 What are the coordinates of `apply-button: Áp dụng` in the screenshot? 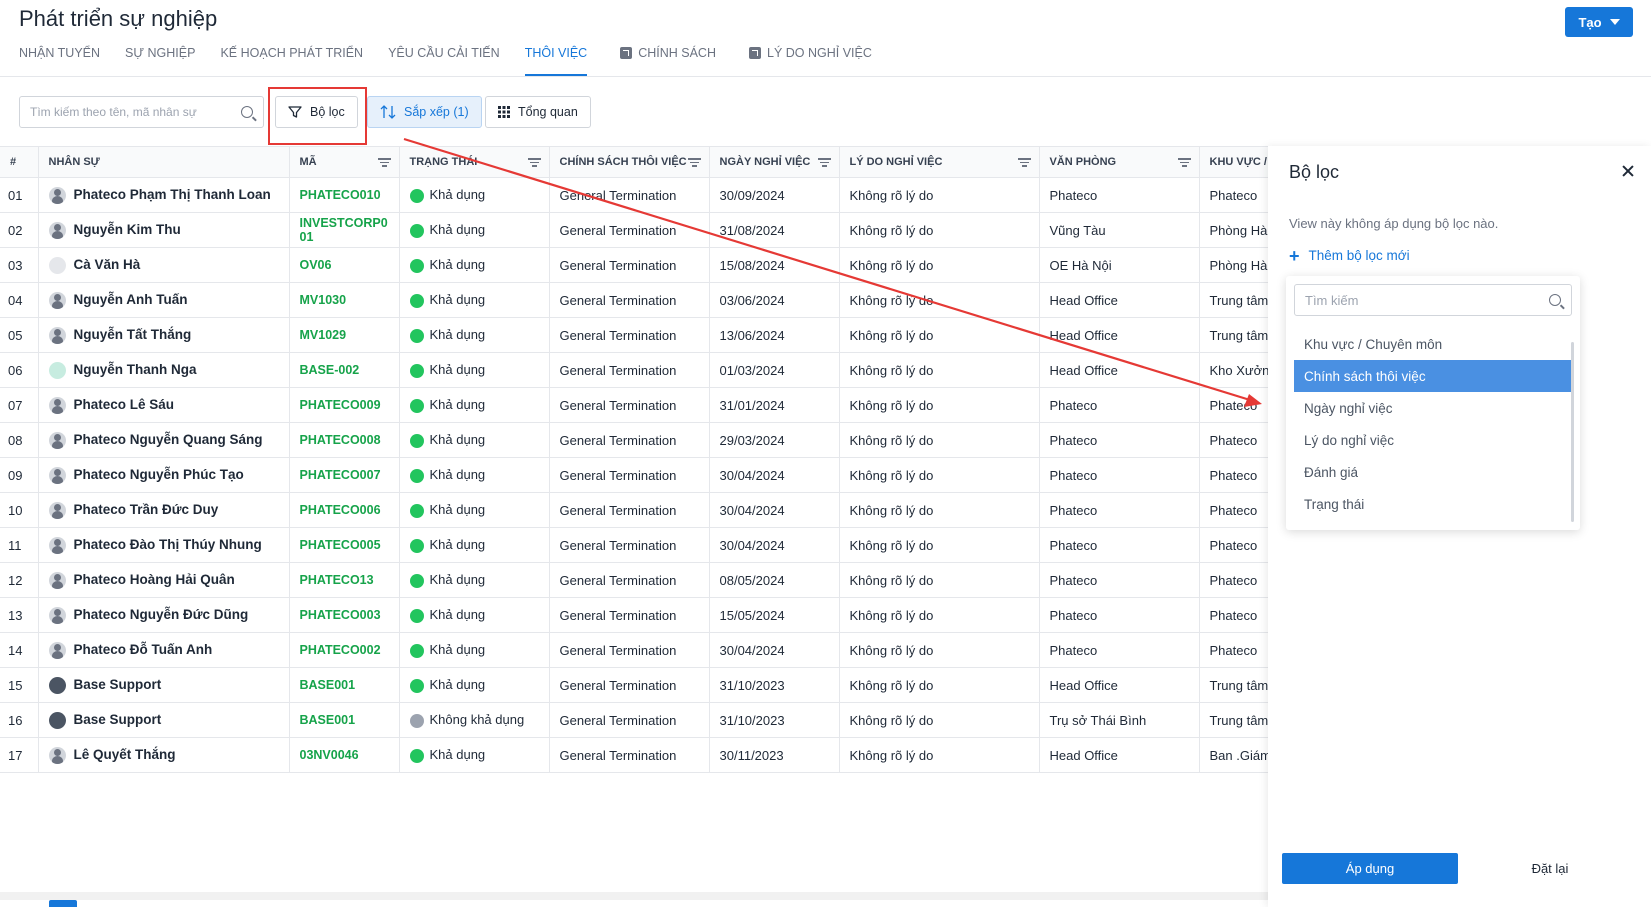 It's located at (1370, 868).